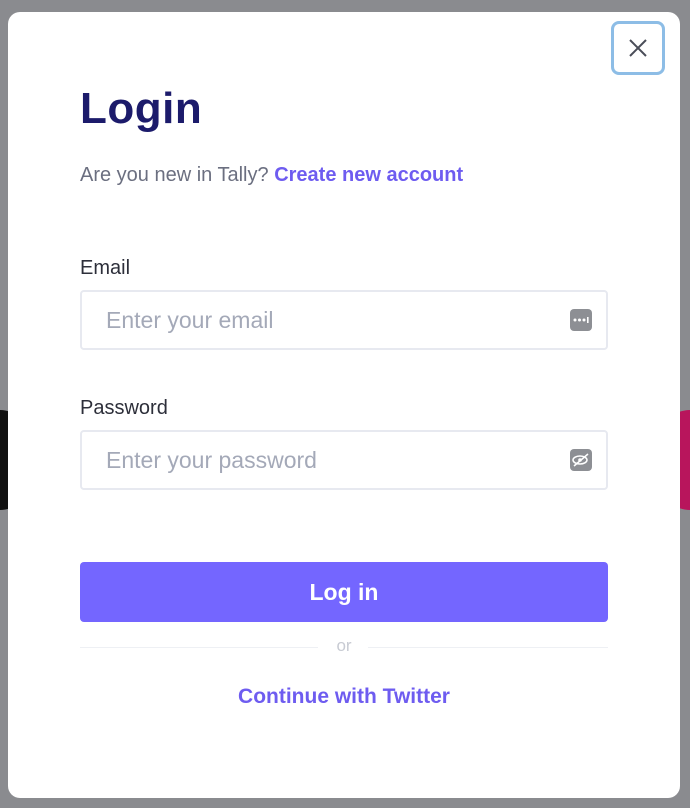 The height and width of the screenshot is (808, 690). I want to click on divider-text: or, so click(344, 645).